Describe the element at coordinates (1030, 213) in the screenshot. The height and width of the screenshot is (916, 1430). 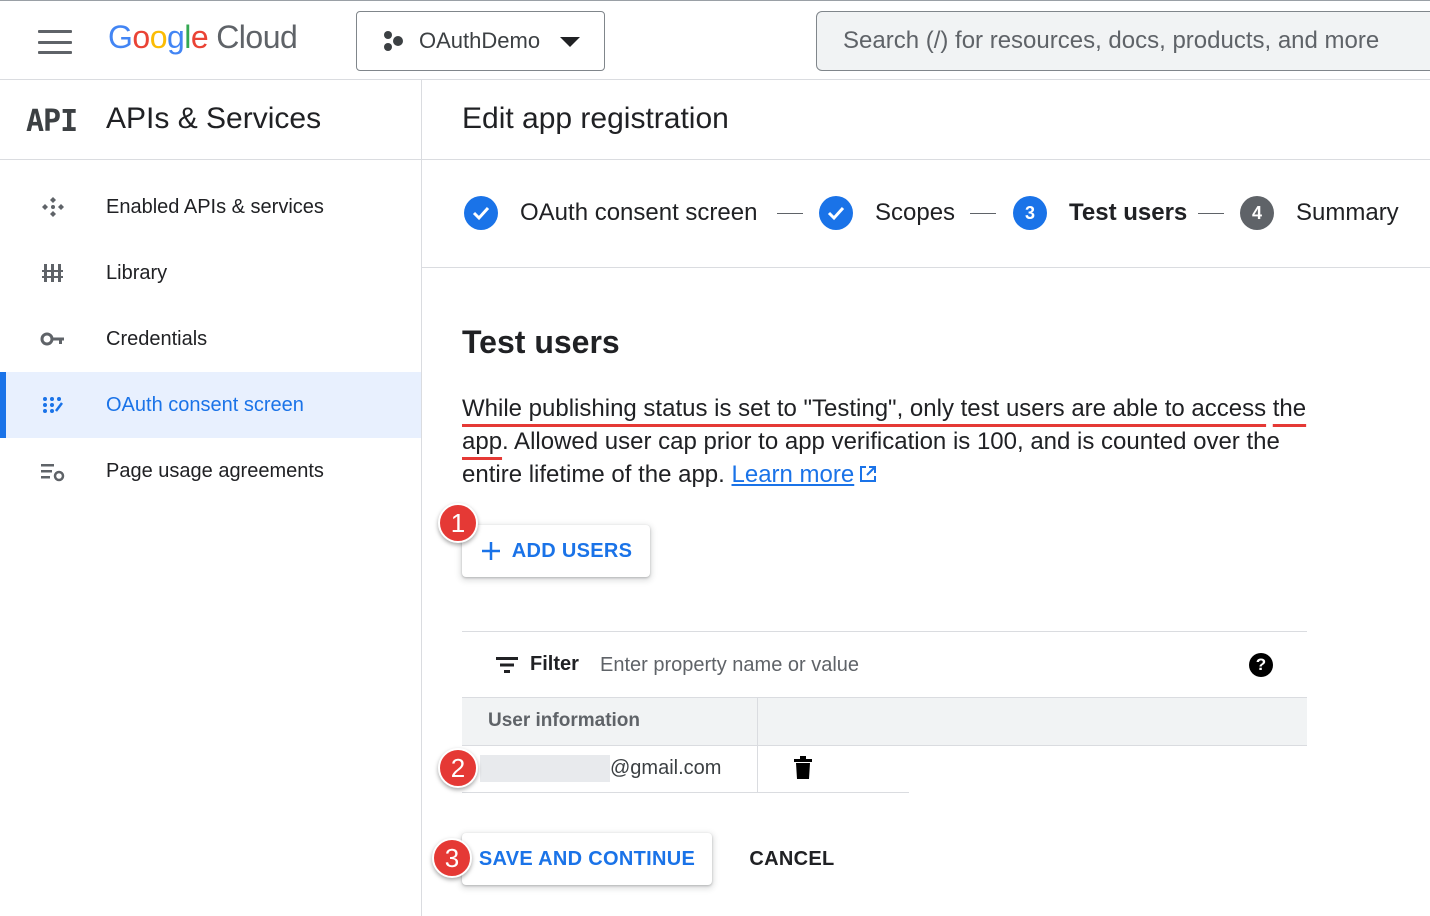
I see `step-number: 3` at that location.